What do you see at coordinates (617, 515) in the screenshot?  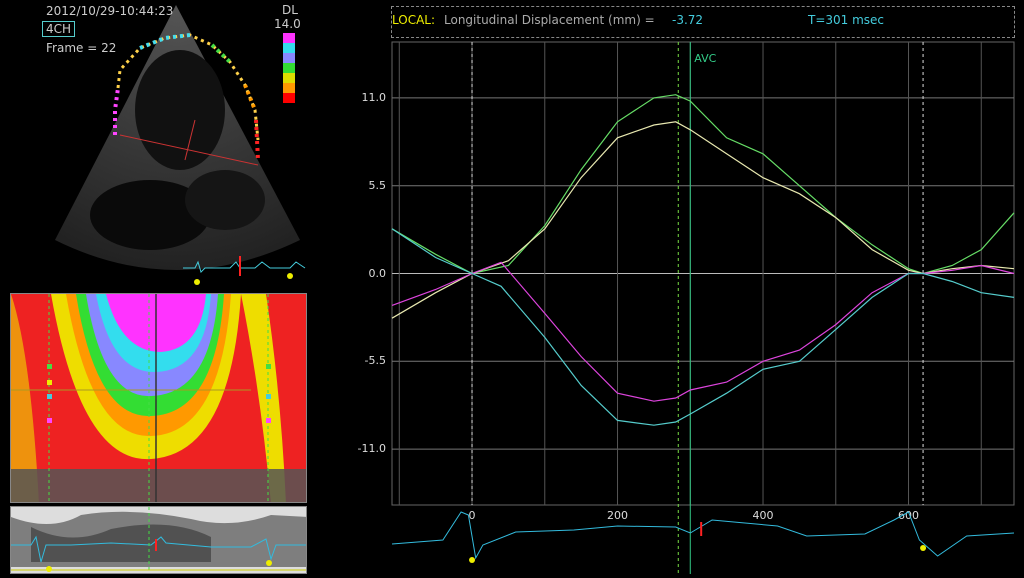 I see `x-tick-label: 200` at bounding box center [617, 515].